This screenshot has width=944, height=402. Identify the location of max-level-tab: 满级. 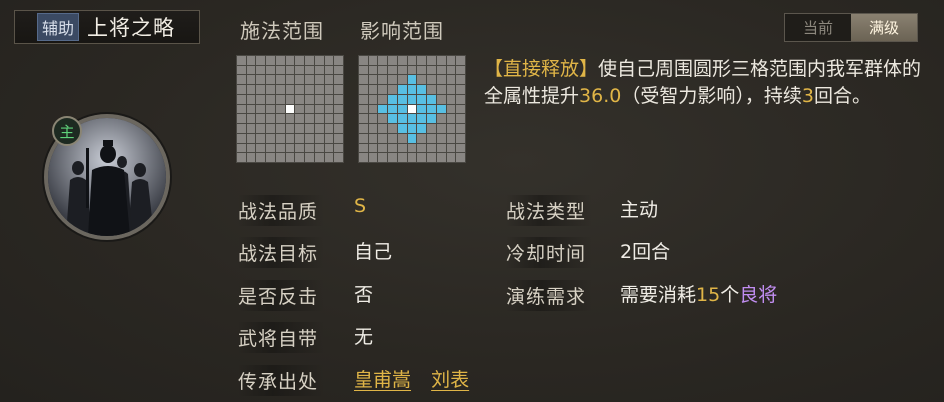
(884, 27).